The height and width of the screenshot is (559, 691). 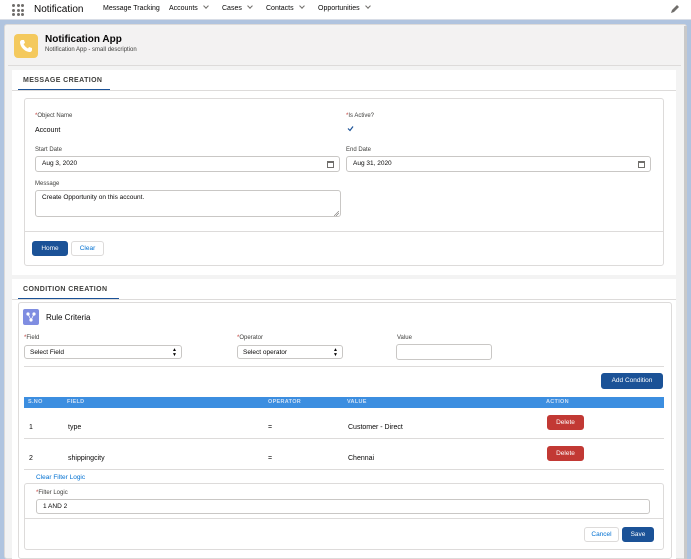 I want to click on rule-criteria-title: Rule Criteria, so click(x=68, y=317).